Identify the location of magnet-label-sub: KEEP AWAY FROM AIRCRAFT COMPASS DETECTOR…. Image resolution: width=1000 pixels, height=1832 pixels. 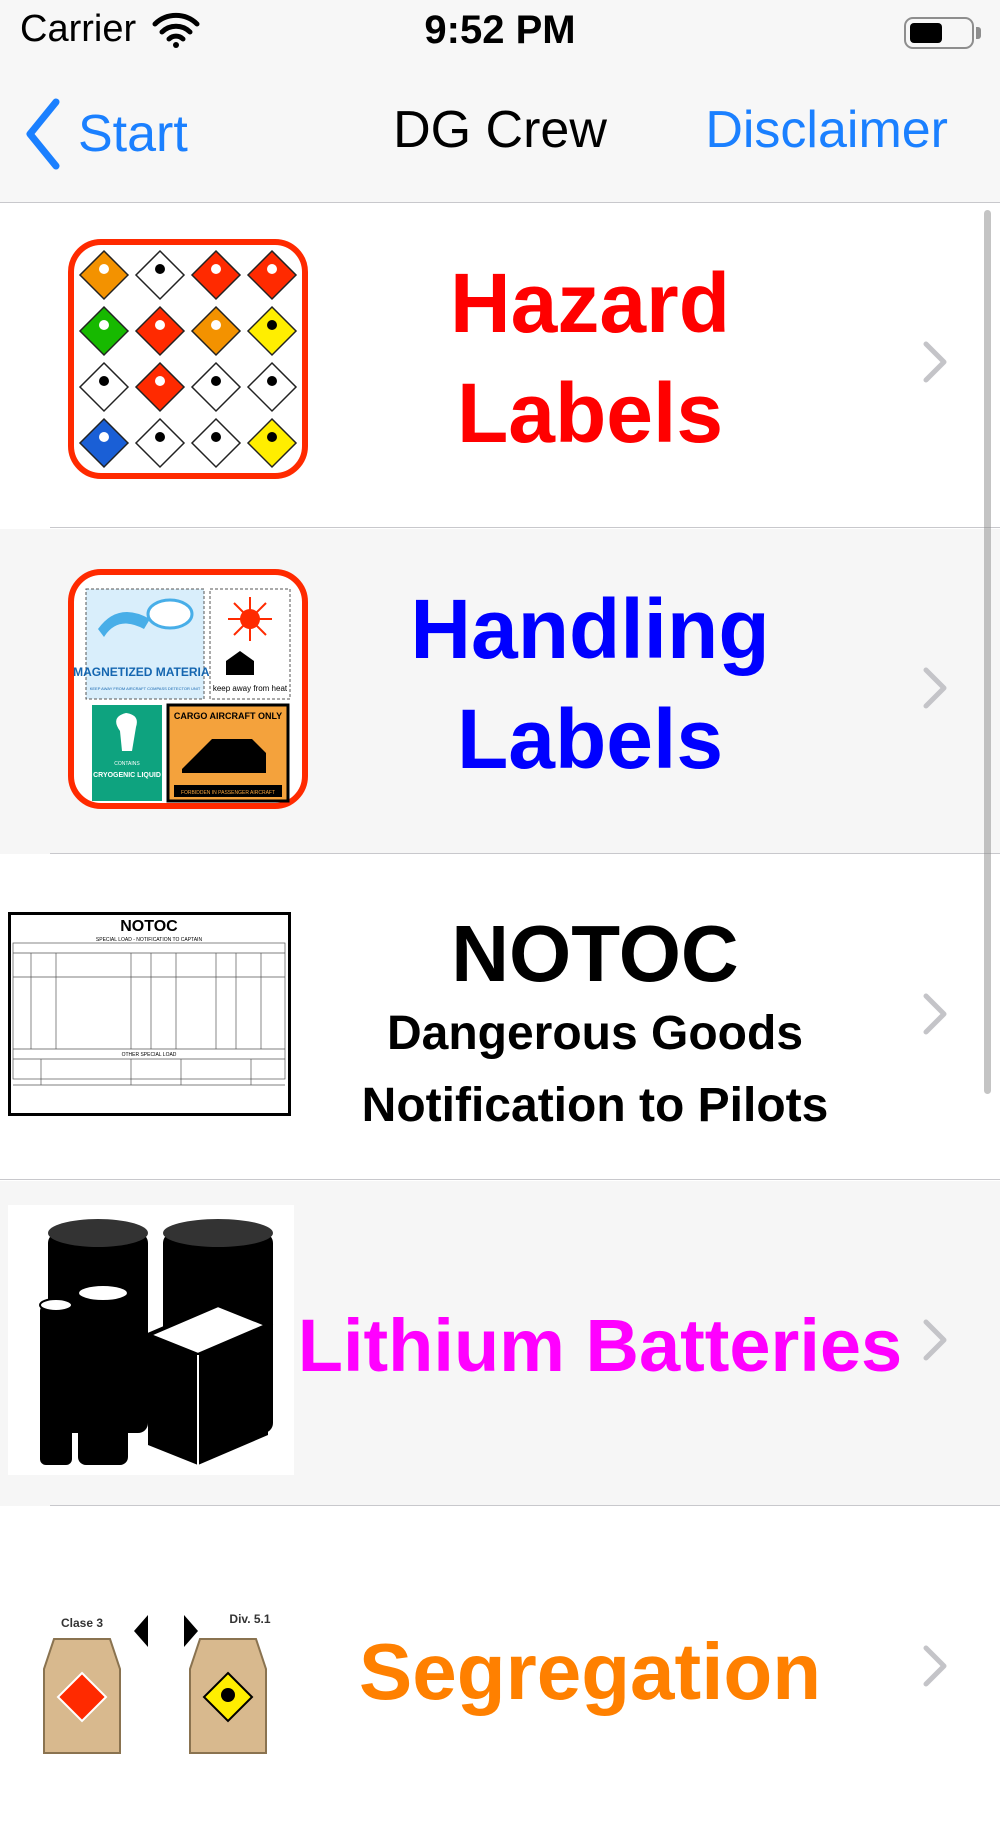
(145, 688).